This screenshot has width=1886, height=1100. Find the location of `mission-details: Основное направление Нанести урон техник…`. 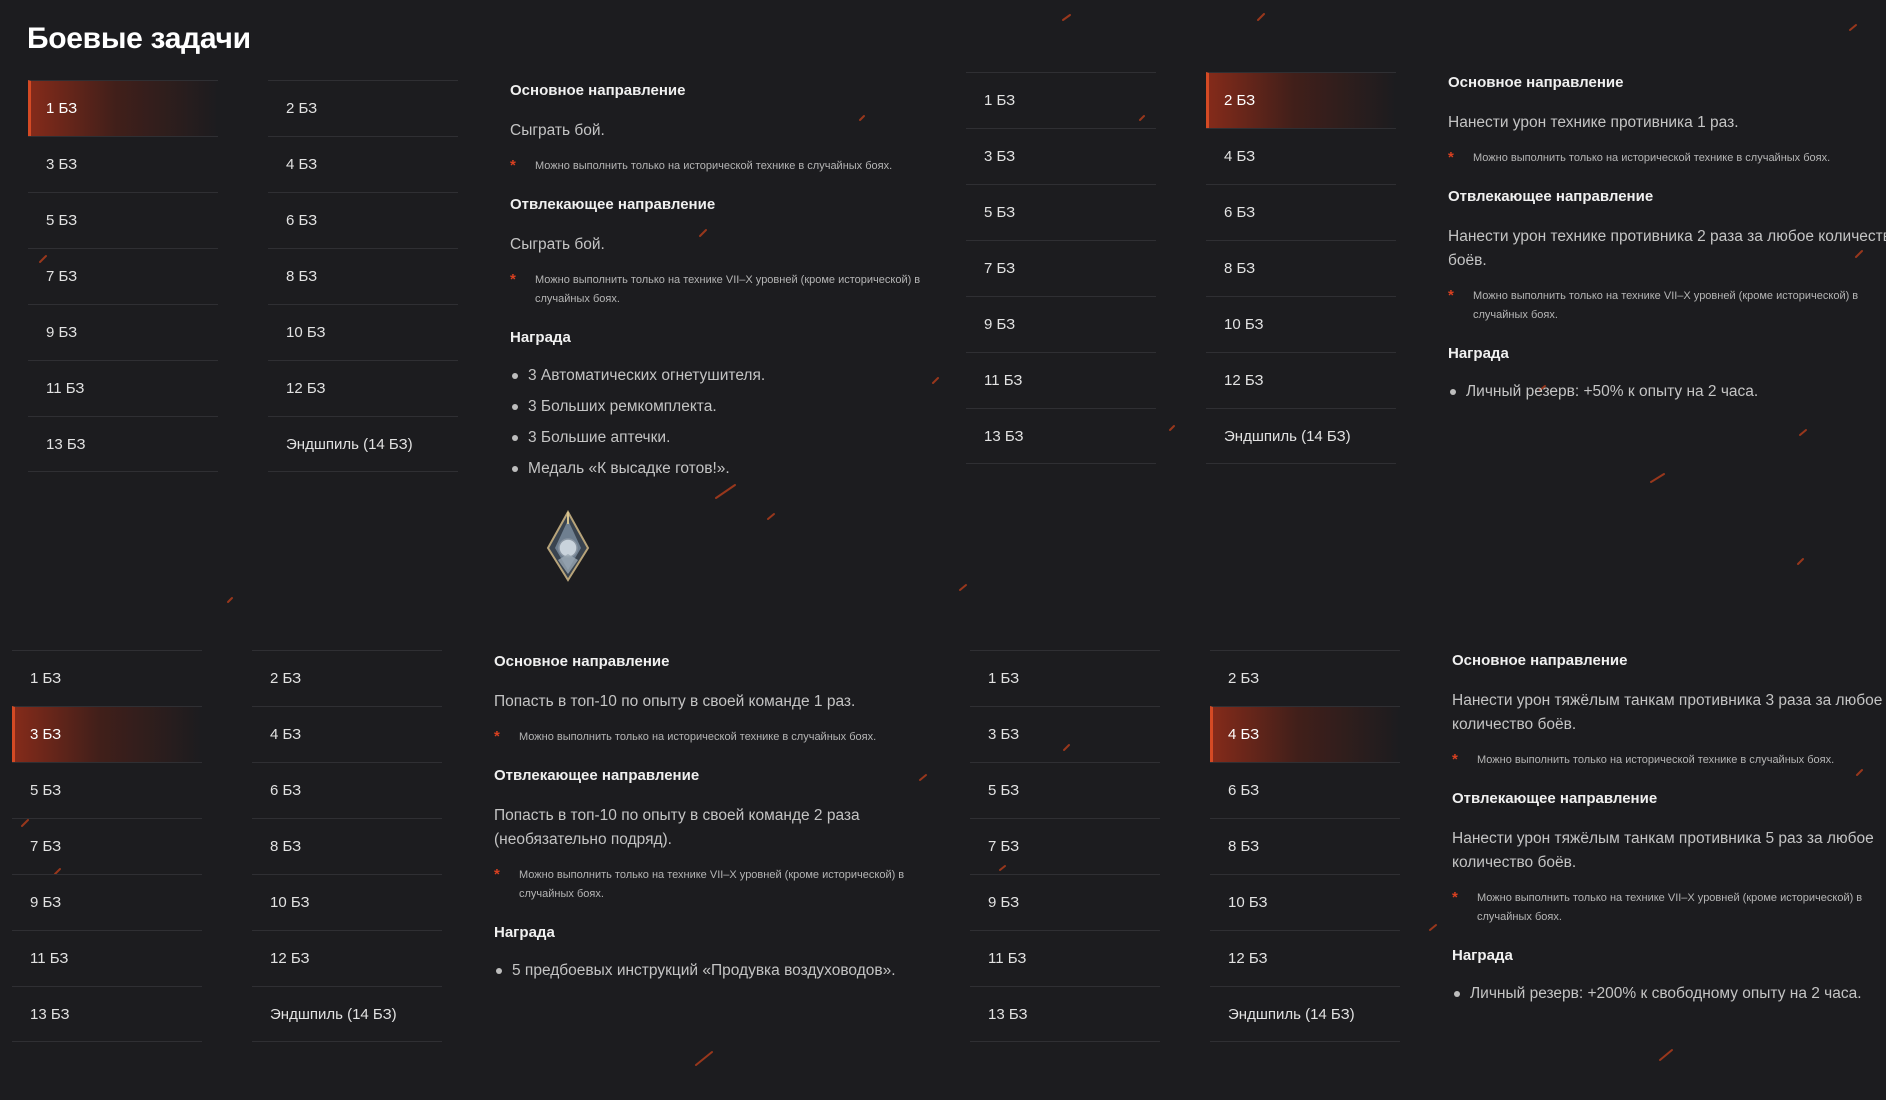

mission-details: Основное направление Нанести урон техник… is located at coordinates (1667, 243).